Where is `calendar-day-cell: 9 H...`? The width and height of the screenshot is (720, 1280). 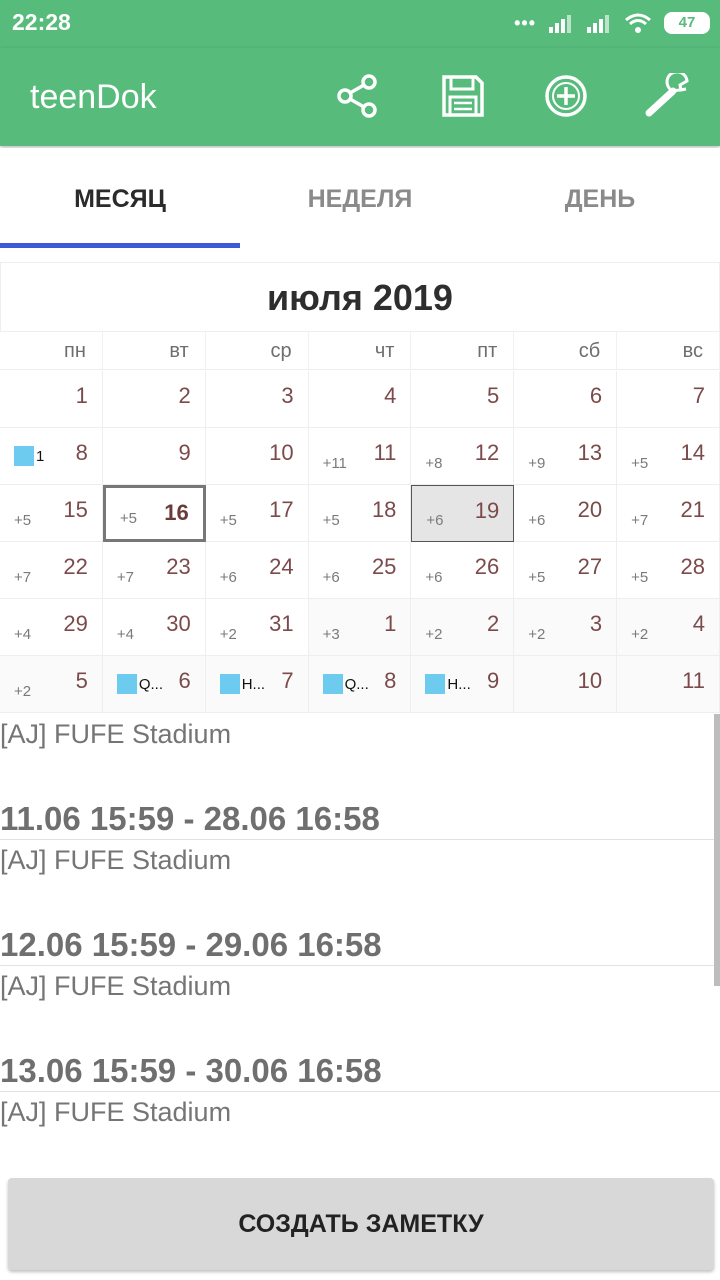 calendar-day-cell: 9 H... is located at coordinates (463, 684).